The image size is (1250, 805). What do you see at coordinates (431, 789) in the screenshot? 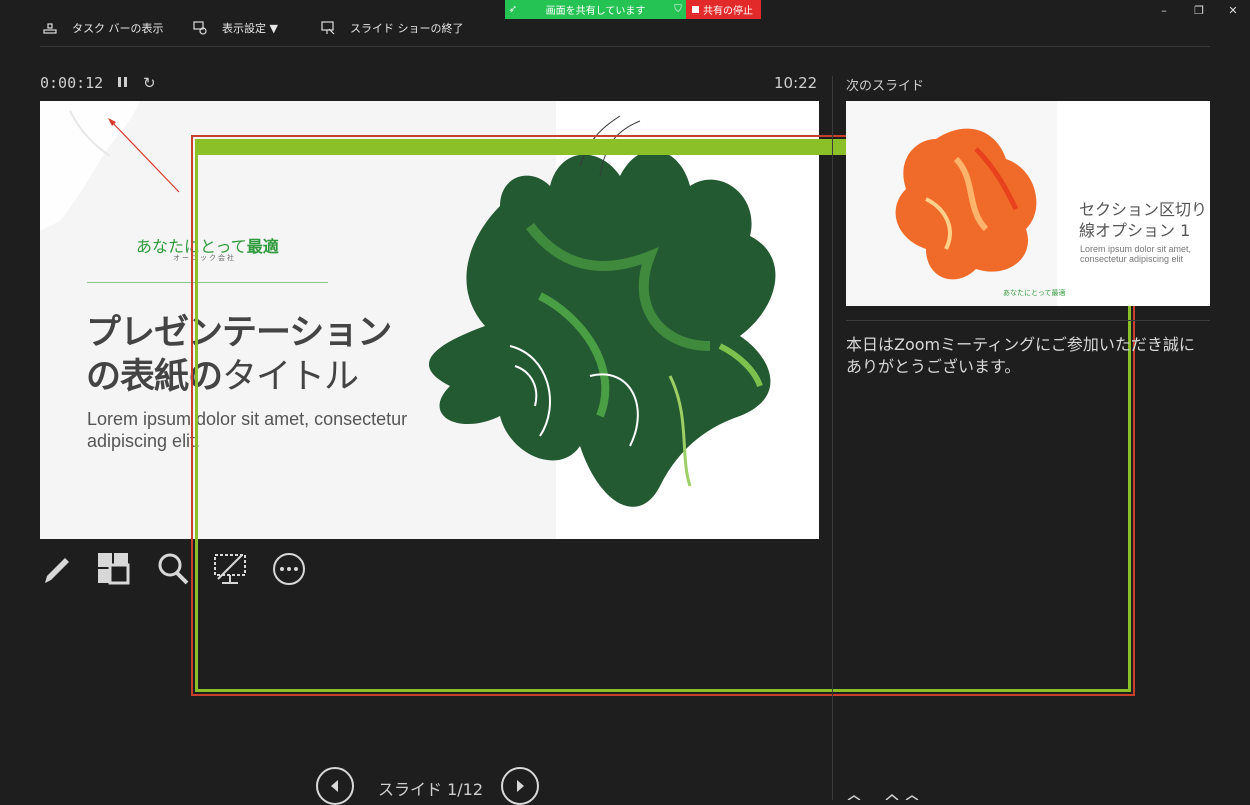
I see `slide-counter: スライド 1/12` at bounding box center [431, 789].